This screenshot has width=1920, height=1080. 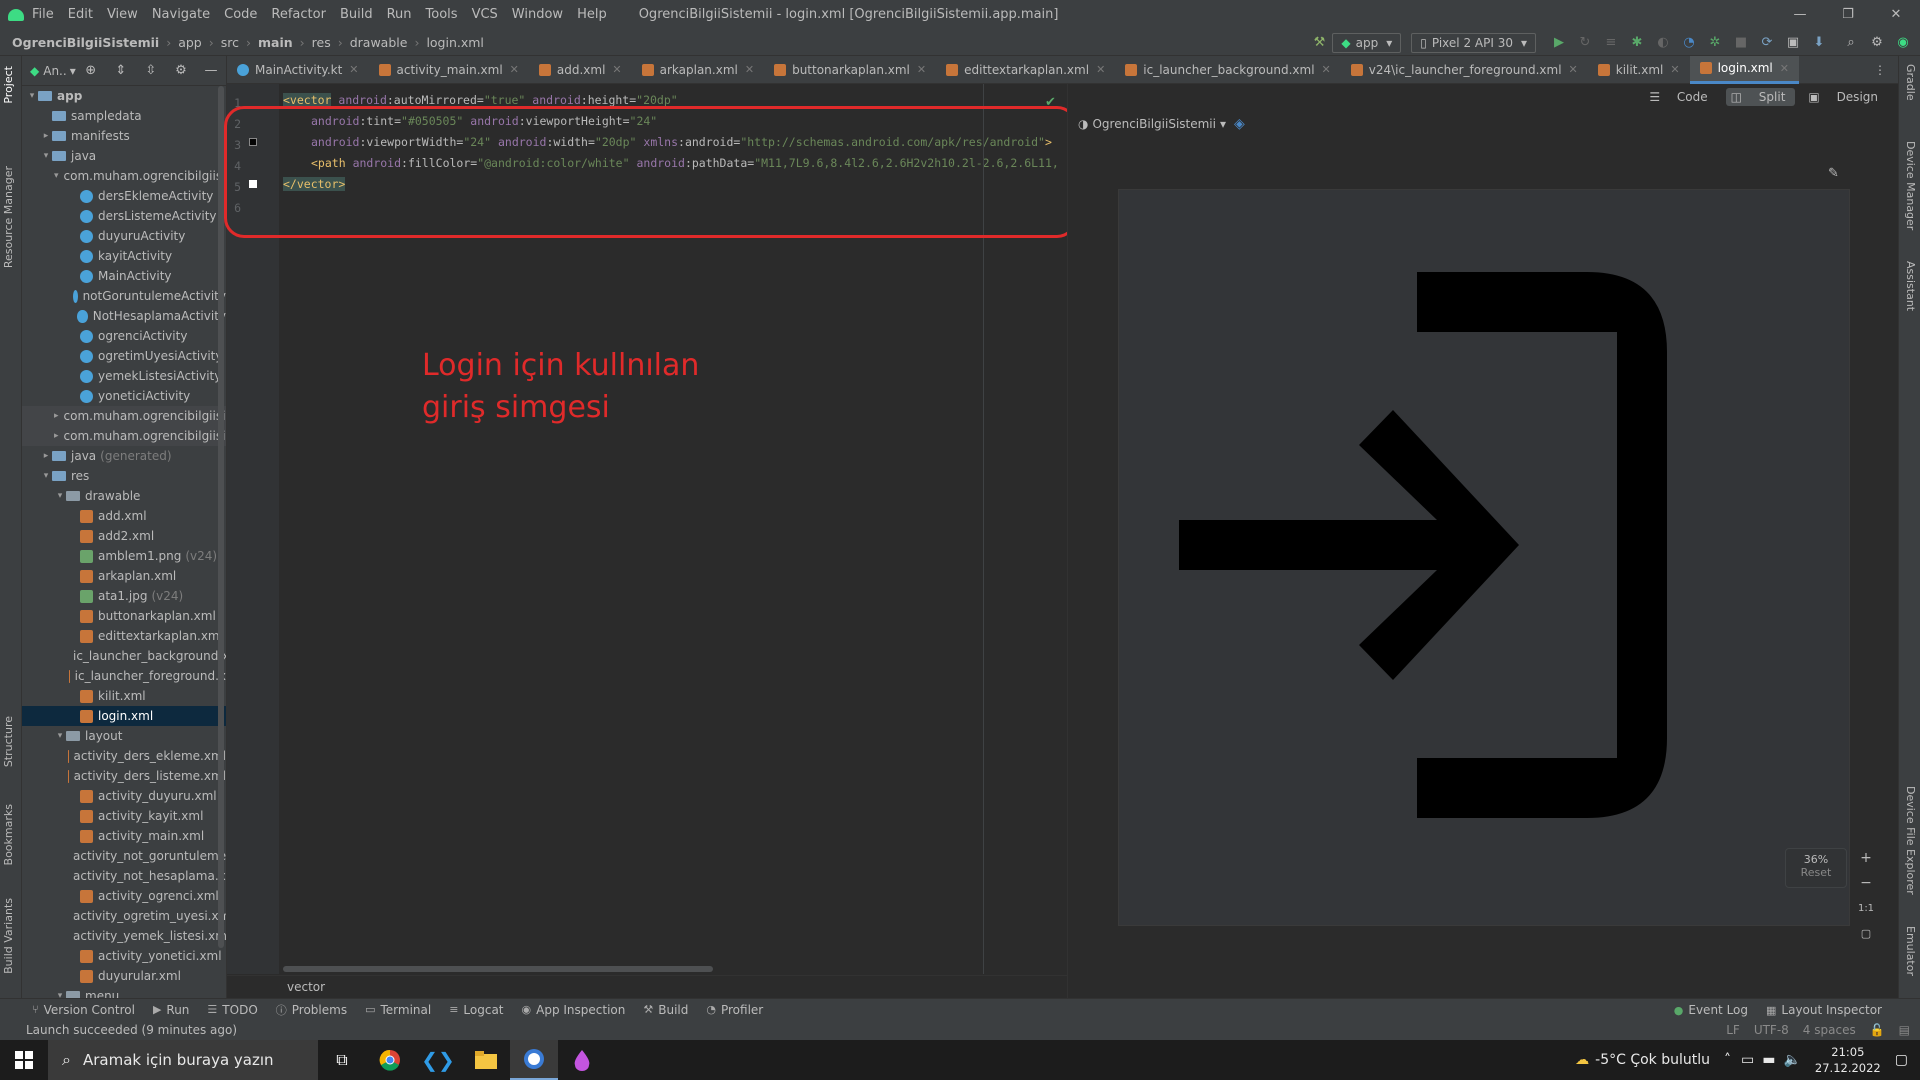 I want to click on device-manager-tool-tab: Device Manager, so click(x=1910, y=185).